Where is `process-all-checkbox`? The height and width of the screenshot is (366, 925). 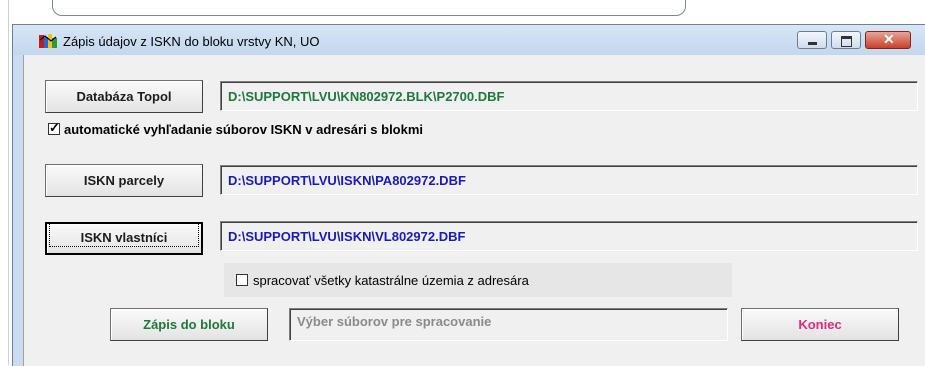
process-all-checkbox is located at coordinates (242, 280).